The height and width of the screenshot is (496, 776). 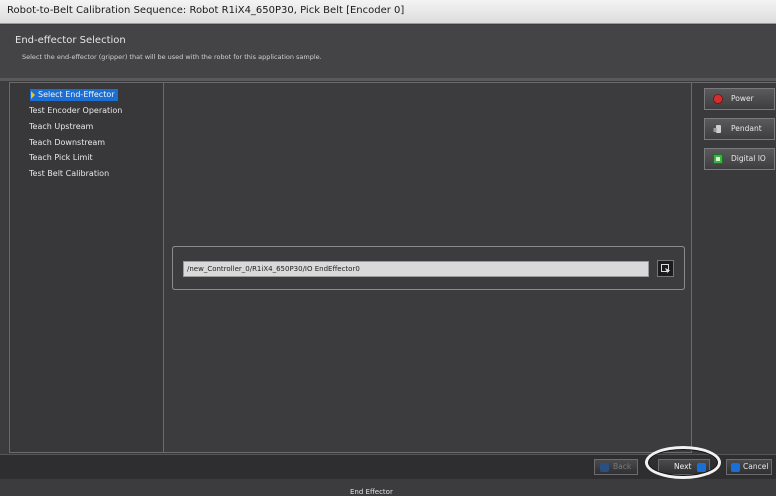 I want to click on digital-io-icon, so click(x=718, y=159).